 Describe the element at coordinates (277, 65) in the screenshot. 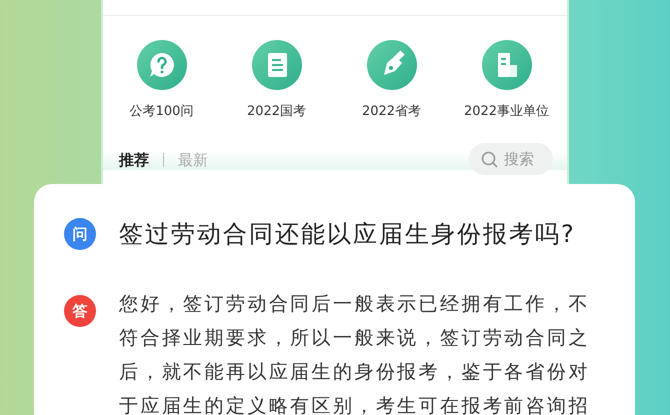

I see `document-icon` at that location.